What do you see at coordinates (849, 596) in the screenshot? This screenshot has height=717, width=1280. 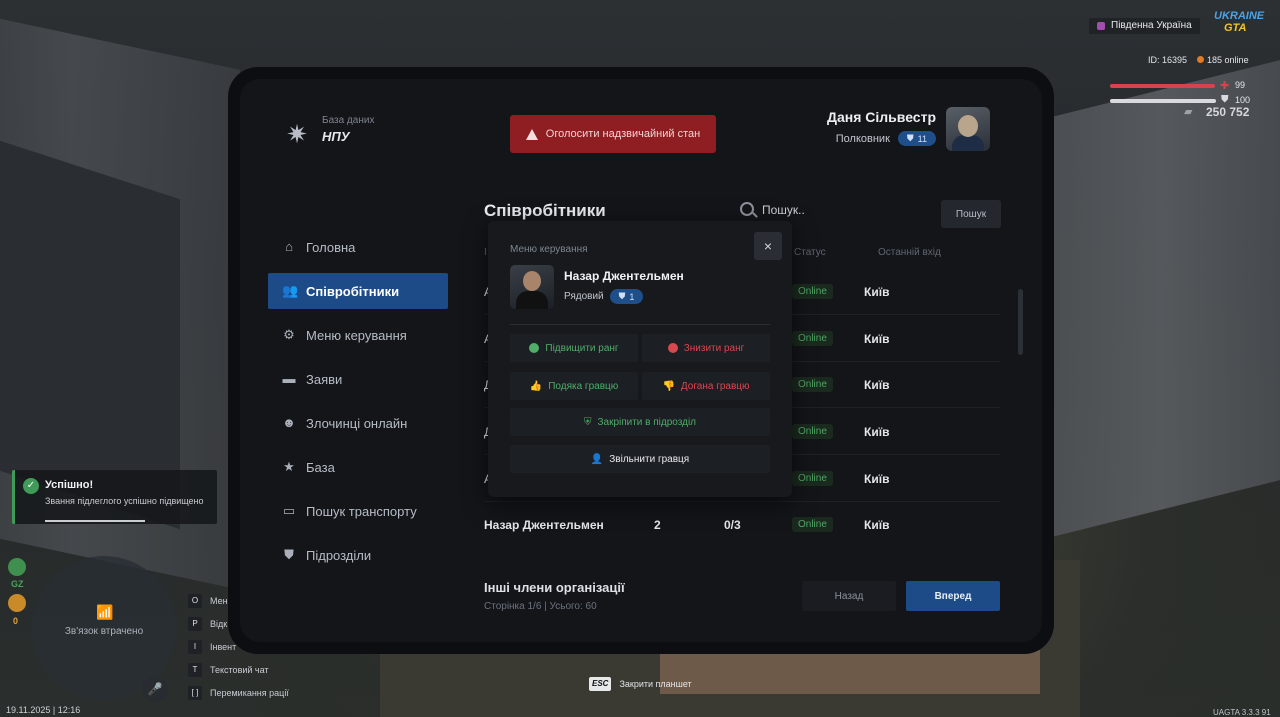 I see `back-button: Назад` at bounding box center [849, 596].